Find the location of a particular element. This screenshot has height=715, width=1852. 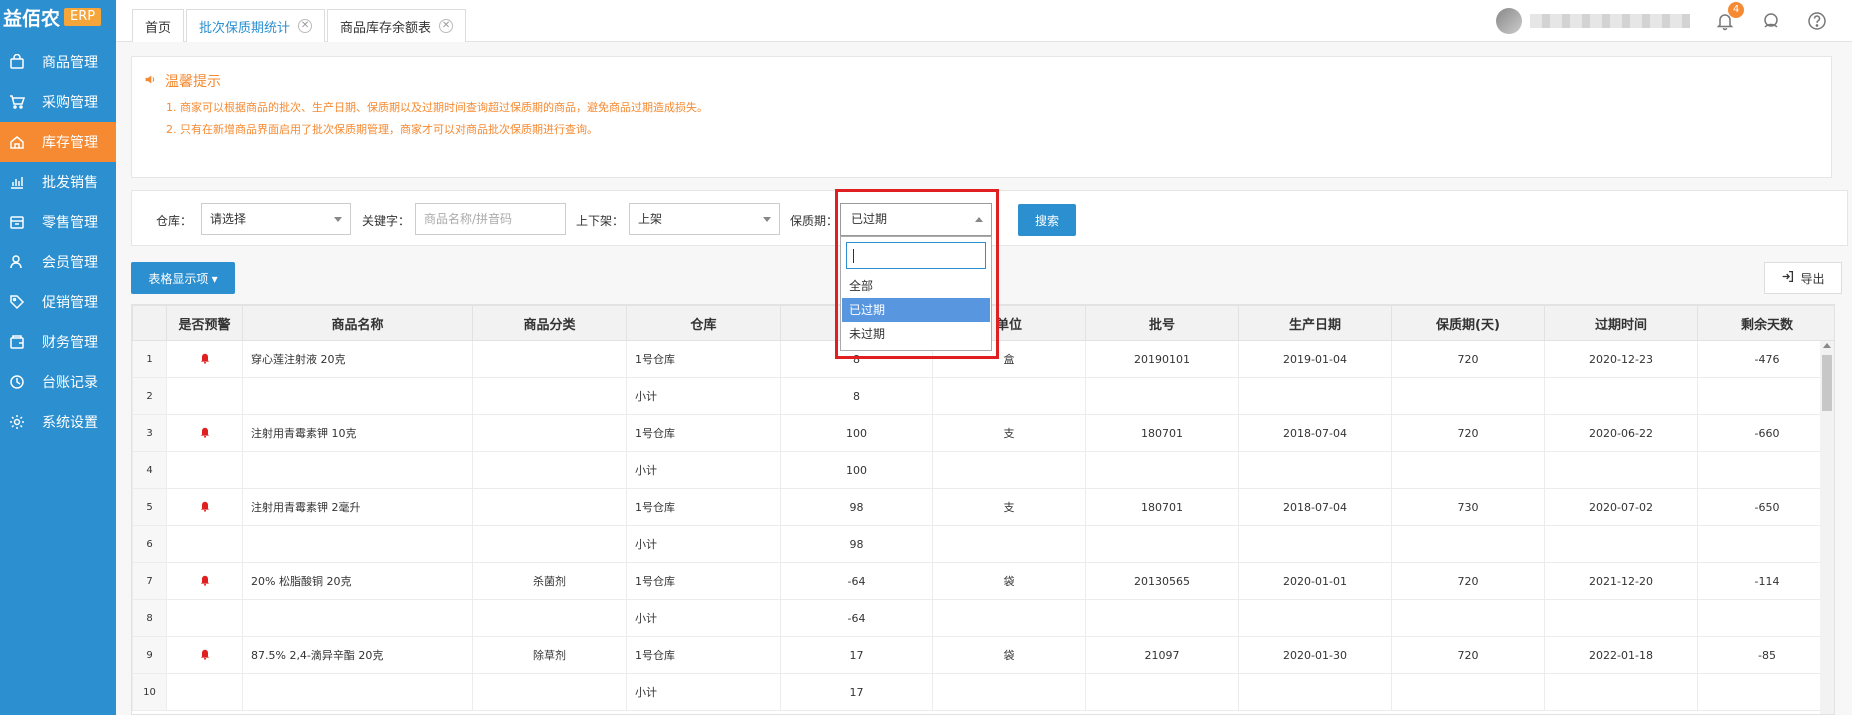

batch-cell: 180701 is located at coordinates (1162, 433).